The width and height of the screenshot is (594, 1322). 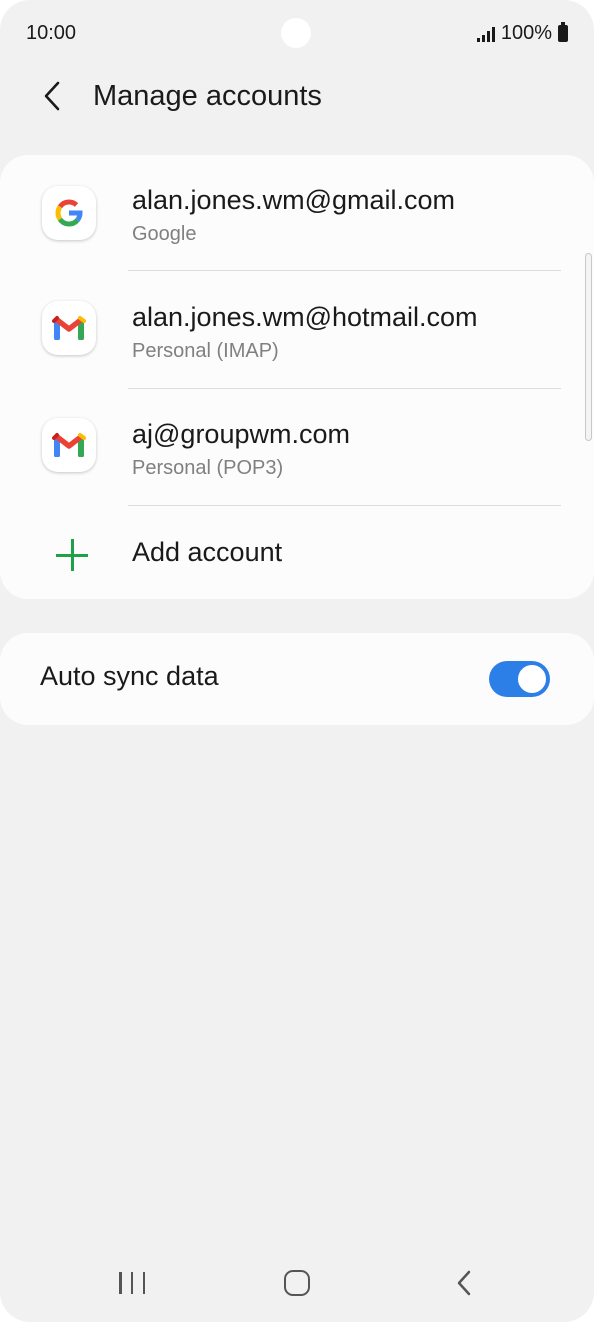 What do you see at coordinates (207, 96) in the screenshot?
I see `page-title: Manage accounts` at bounding box center [207, 96].